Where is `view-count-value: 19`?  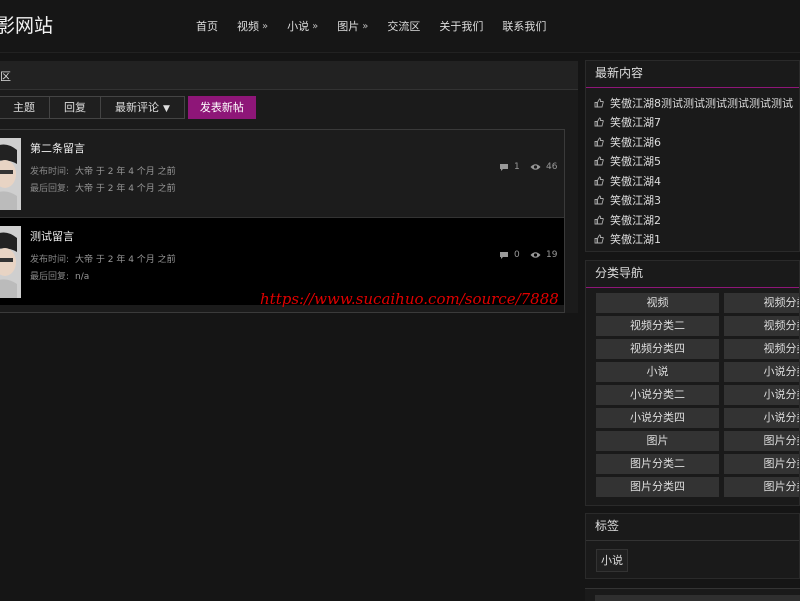
view-count-value: 19 is located at coordinates (552, 255).